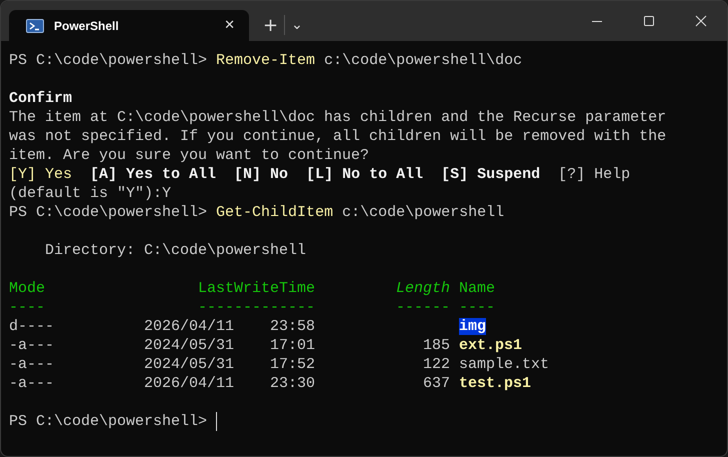 The height and width of the screenshot is (457, 728). Describe the element at coordinates (701, 21) in the screenshot. I see `close-icon` at that location.